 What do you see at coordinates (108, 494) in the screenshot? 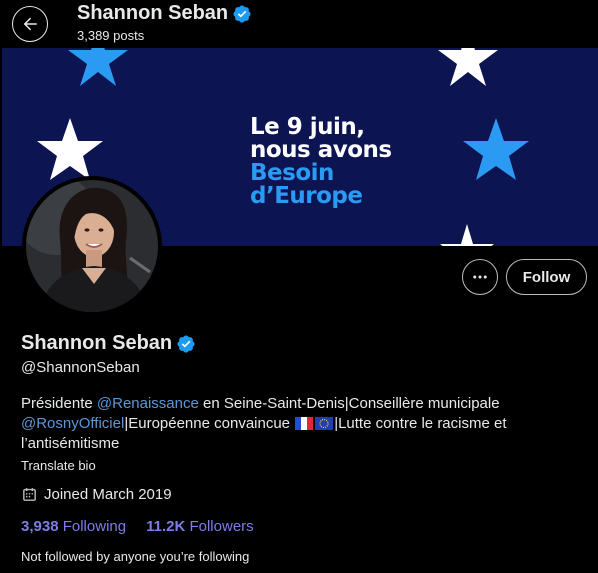
I see `joined-text: Joined March 2019` at bounding box center [108, 494].